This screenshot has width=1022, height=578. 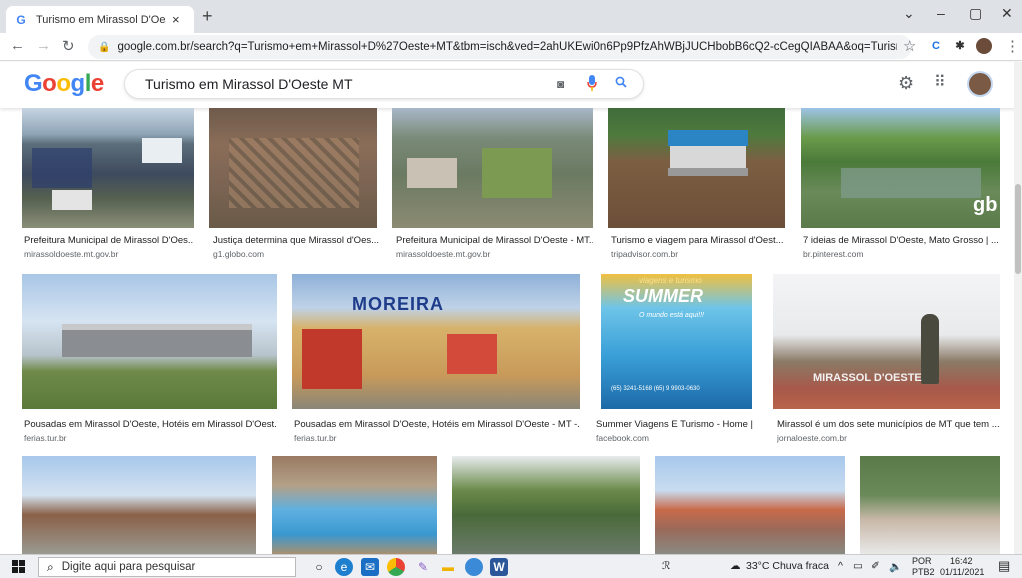 What do you see at coordinates (384, 84) in the screenshot?
I see `search-box: Turismo em Mirassol D'Oeste MT ◙` at bounding box center [384, 84].